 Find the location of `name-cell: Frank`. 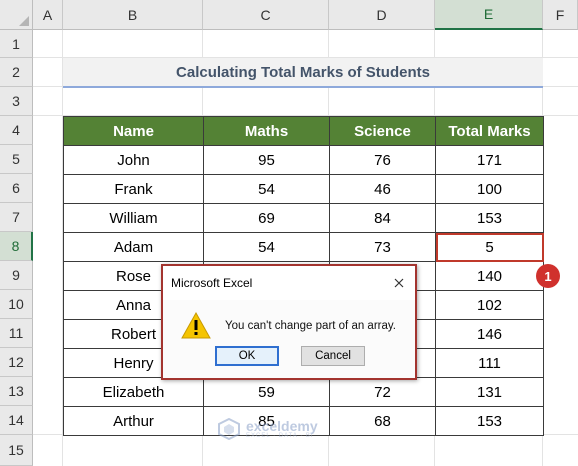

name-cell: Frank is located at coordinates (133, 189).